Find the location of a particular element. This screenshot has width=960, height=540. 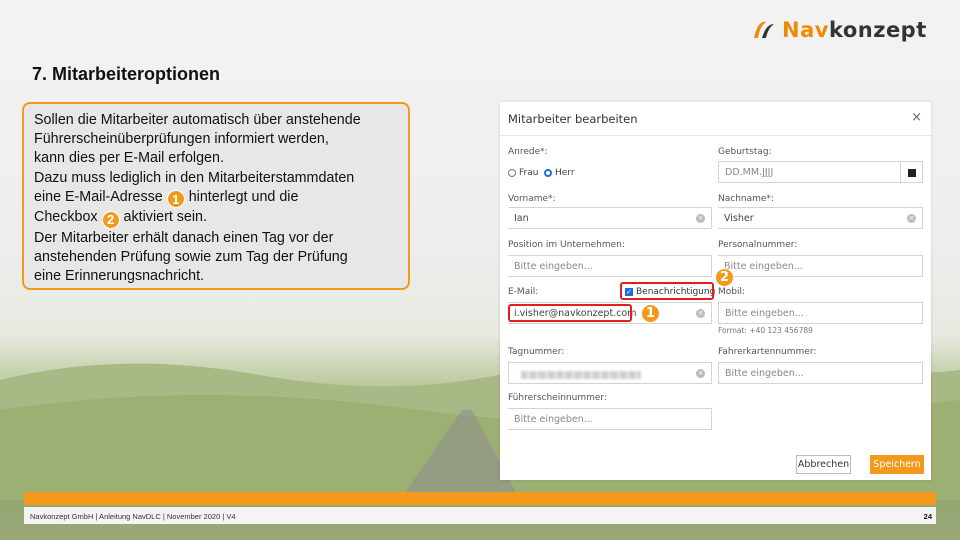

info-text: Checkbox is located at coordinates (66, 217).